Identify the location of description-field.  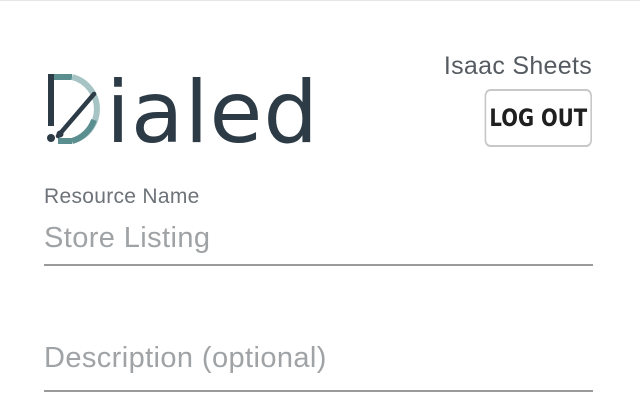
(318, 361).